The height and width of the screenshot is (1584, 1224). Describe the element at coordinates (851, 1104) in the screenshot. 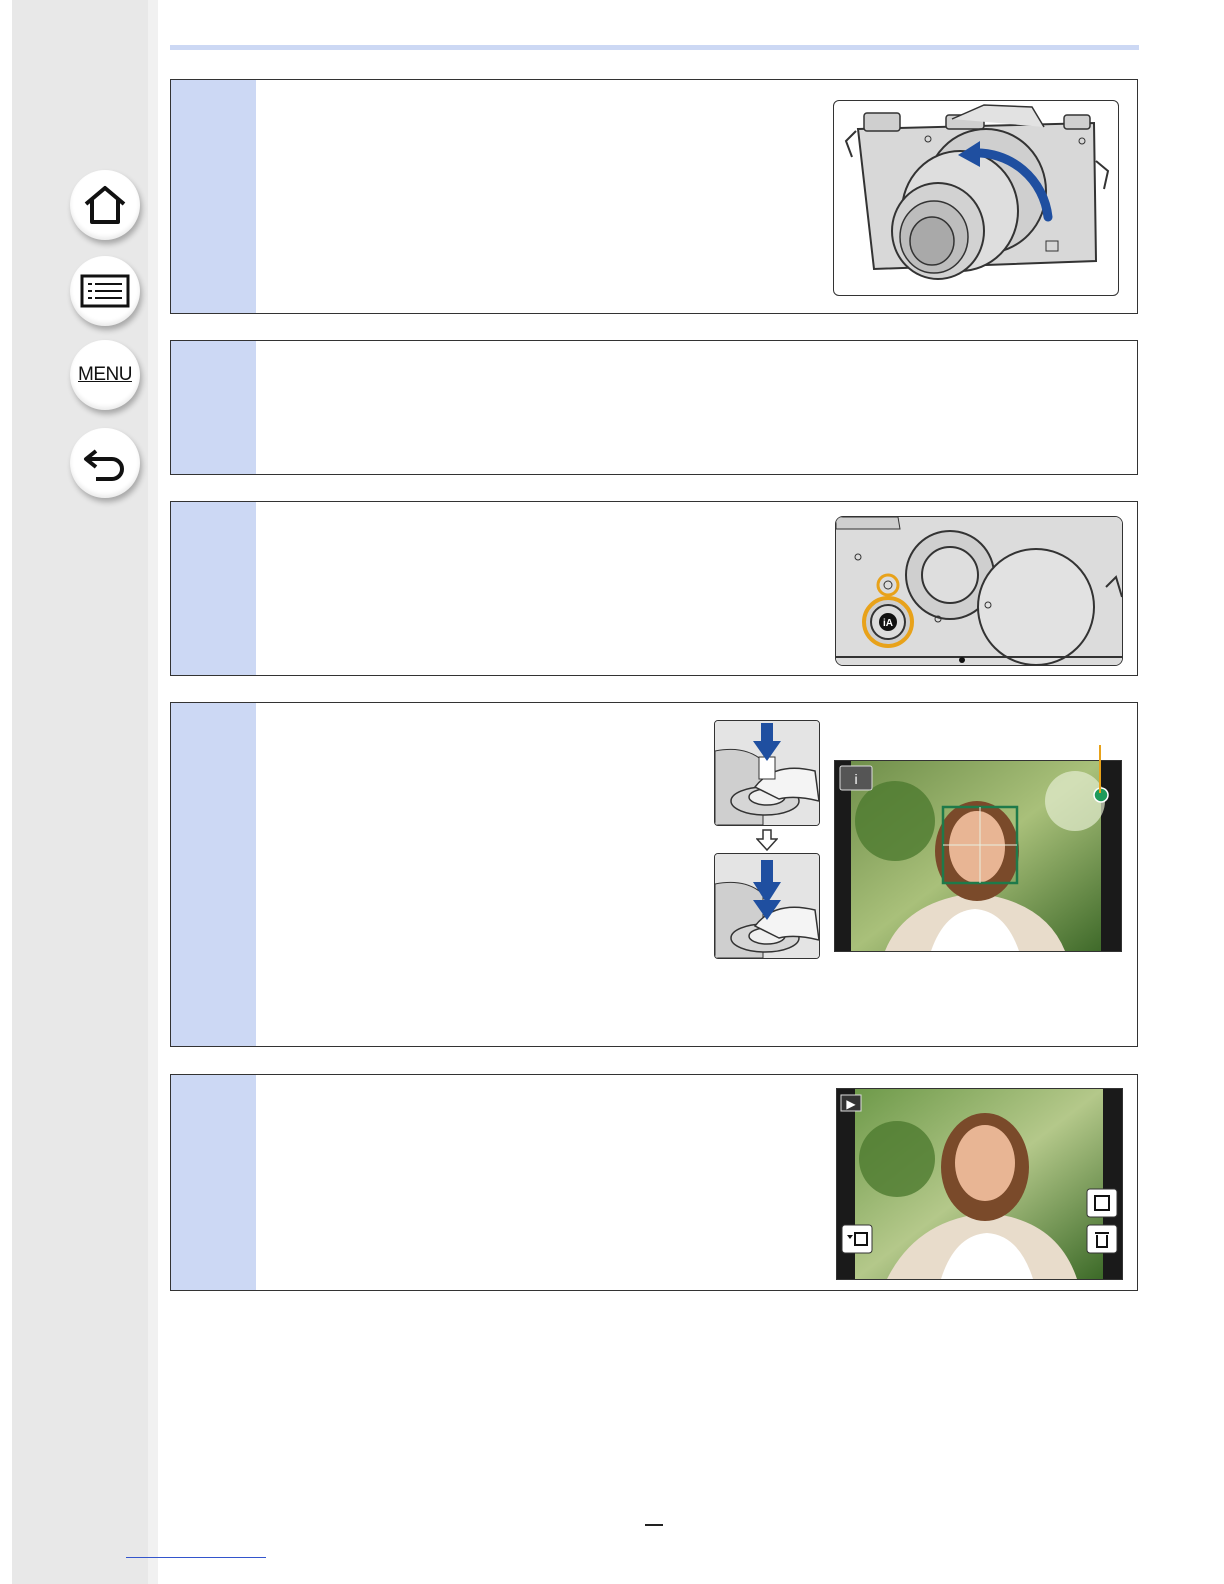

I see `playback-icon: ▶` at that location.